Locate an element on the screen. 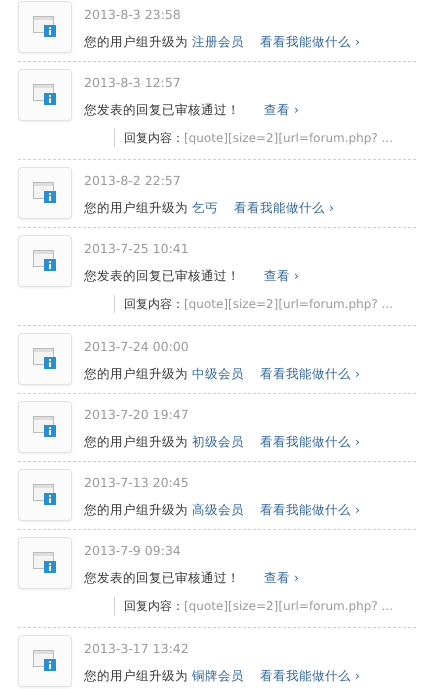  notification-time: 2013-8-2 22:57 is located at coordinates (133, 181).